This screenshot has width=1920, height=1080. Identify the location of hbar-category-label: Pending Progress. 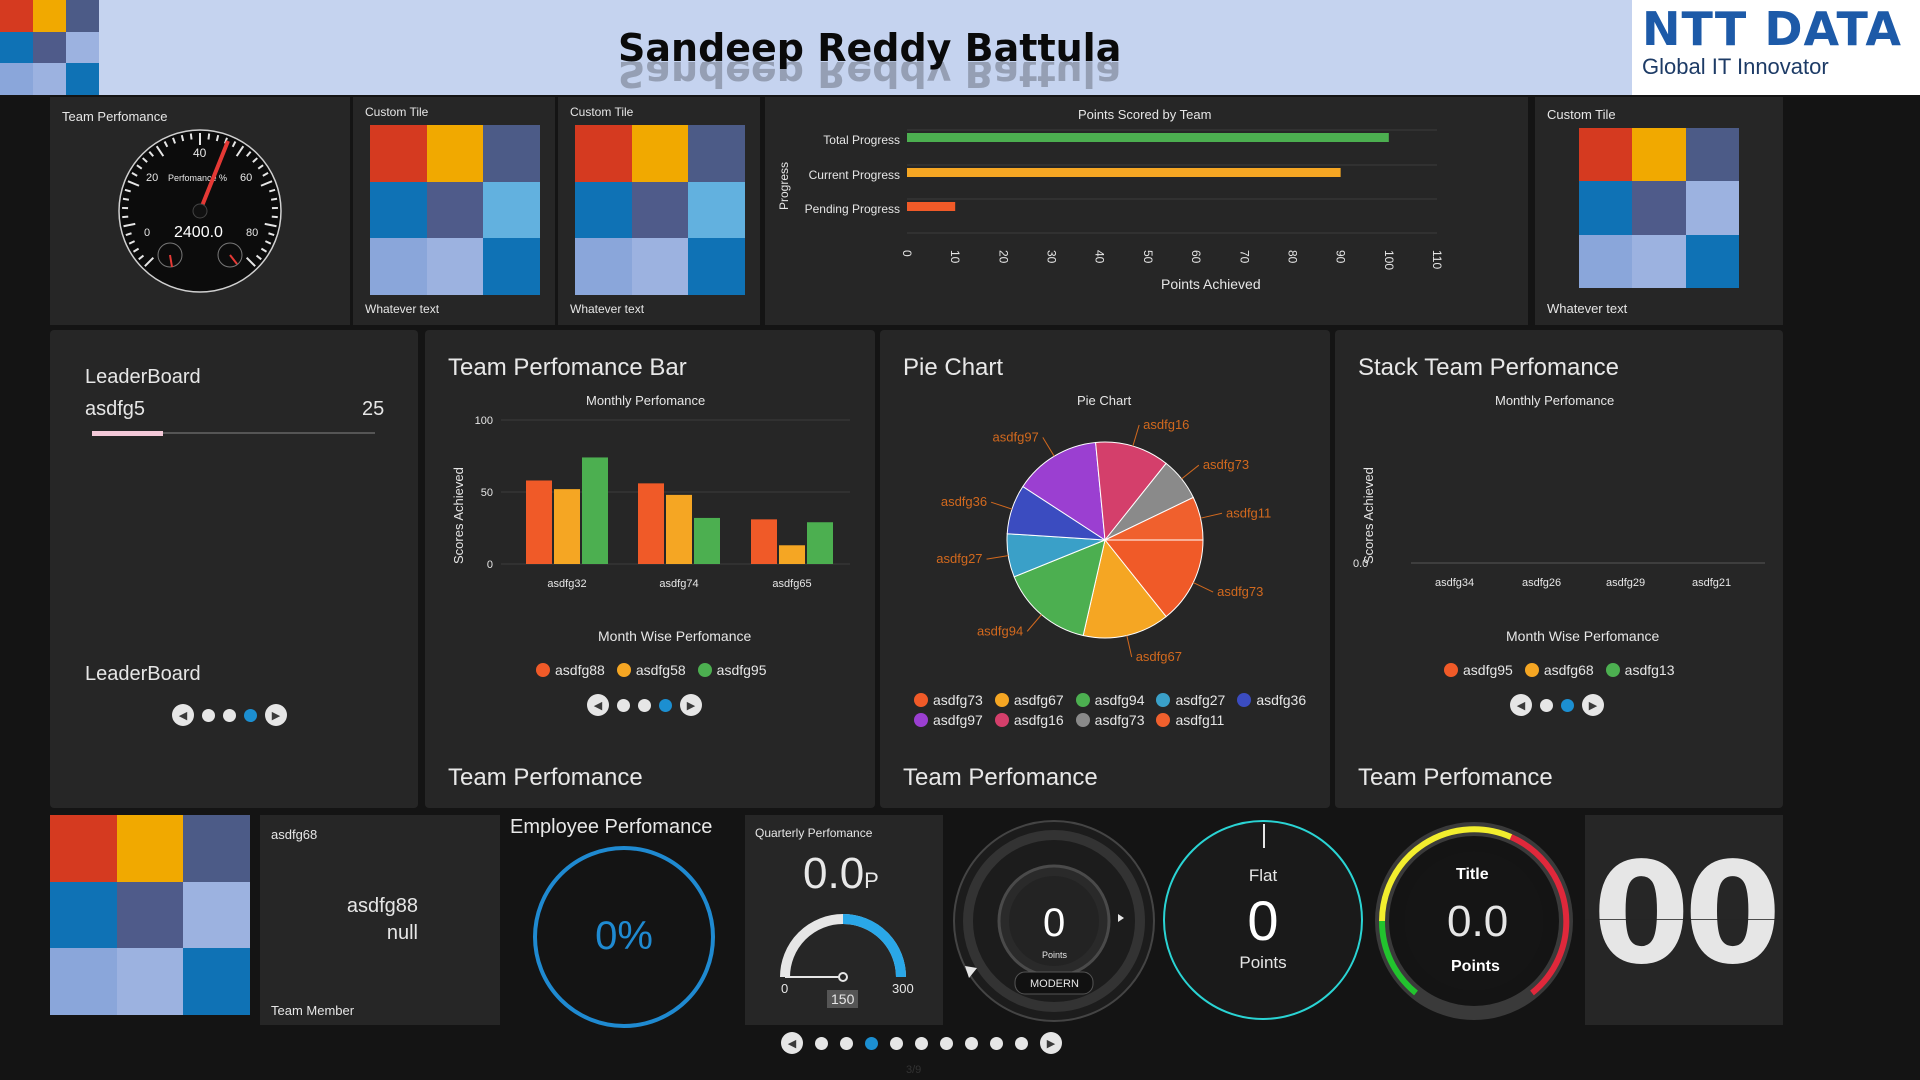
(852, 209).